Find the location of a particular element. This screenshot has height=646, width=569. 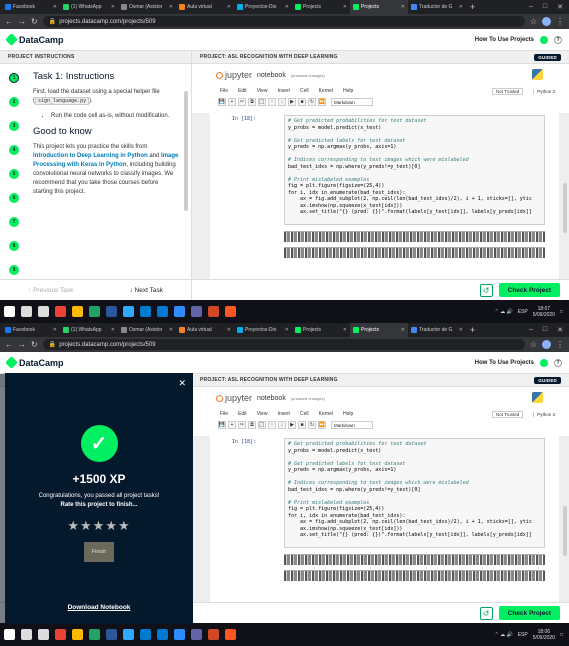

windows-icon is located at coordinates (9, 311).